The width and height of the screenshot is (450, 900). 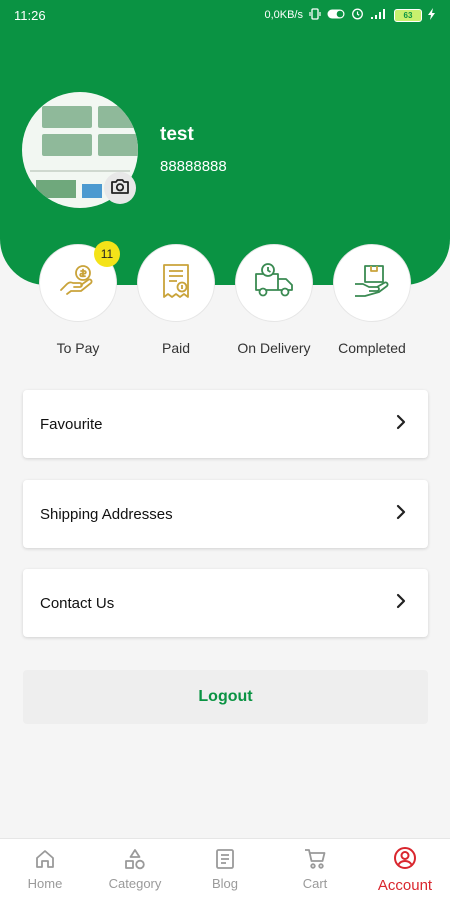 I want to click on nav-blog: Blog, so click(x=225, y=869).